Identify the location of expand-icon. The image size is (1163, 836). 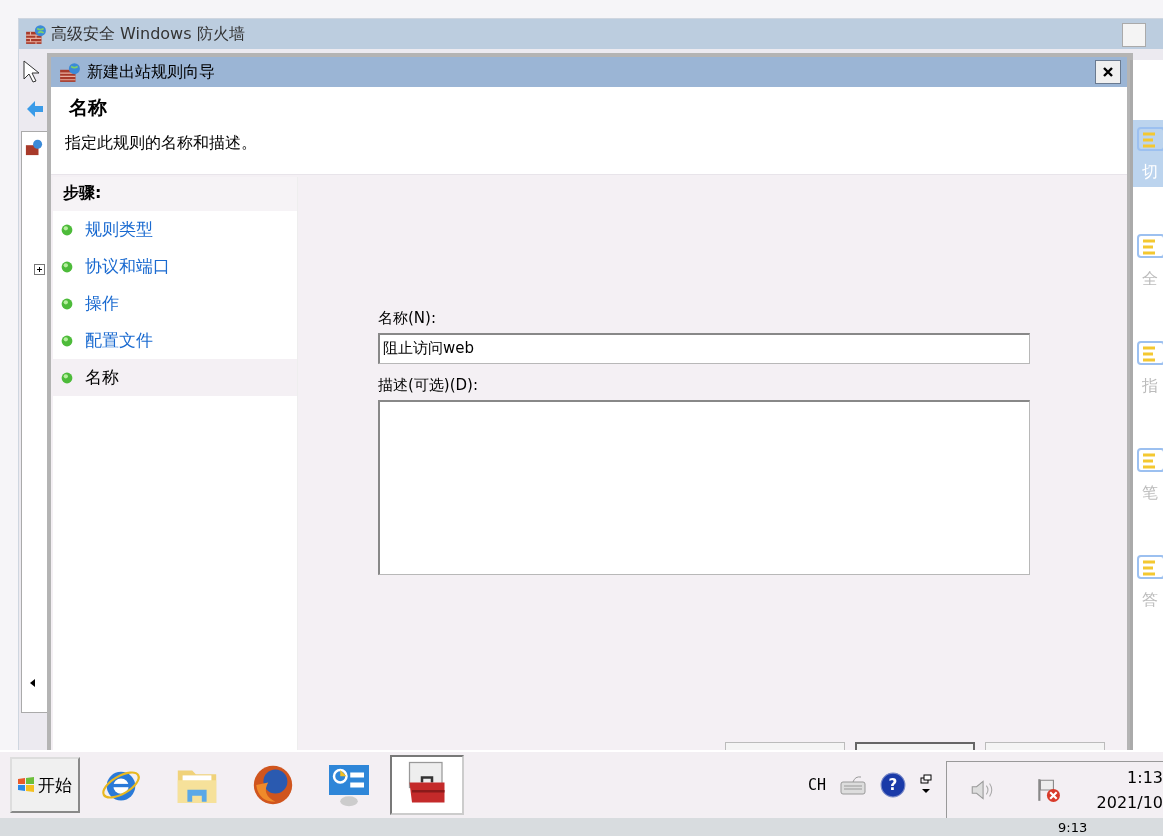
(39, 269).